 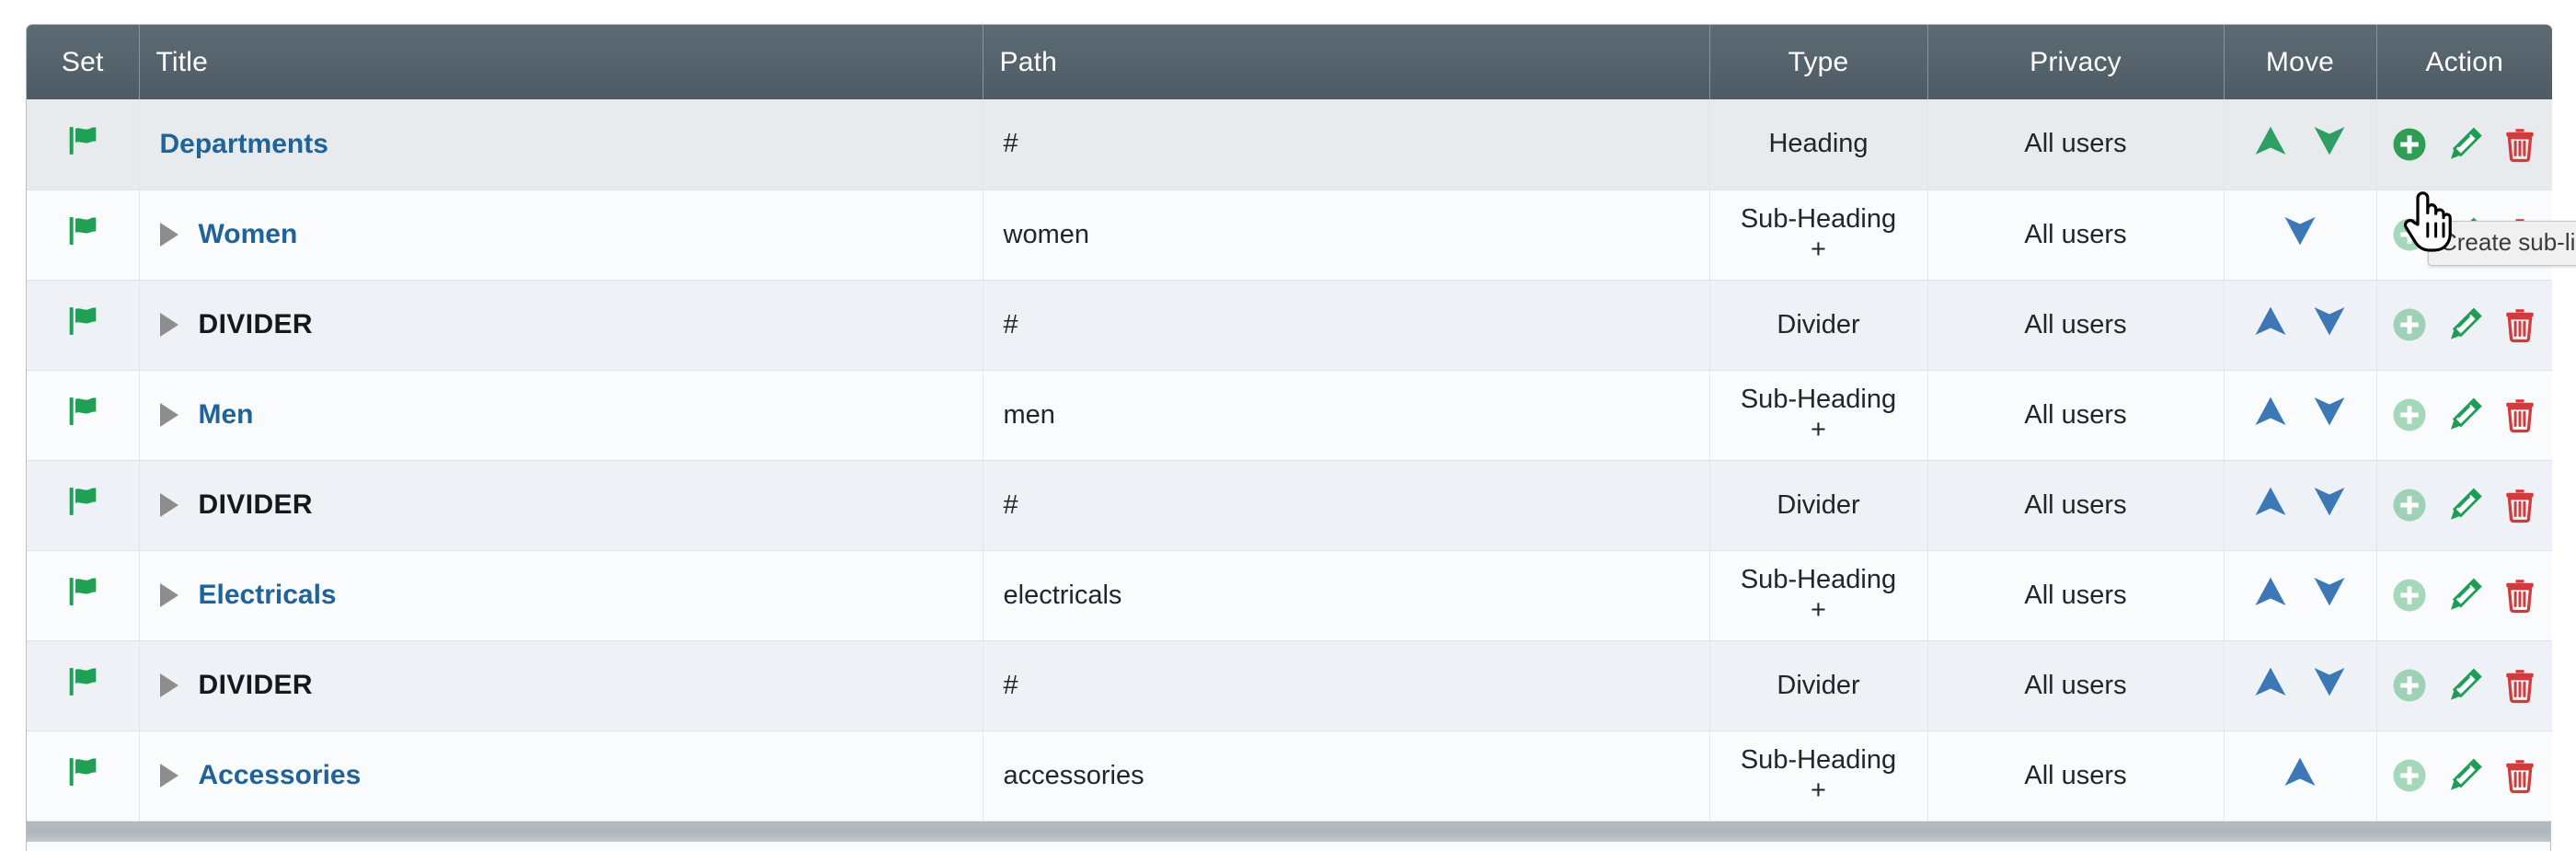 What do you see at coordinates (248, 234) in the screenshot?
I see `link-title: Women` at bounding box center [248, 234].